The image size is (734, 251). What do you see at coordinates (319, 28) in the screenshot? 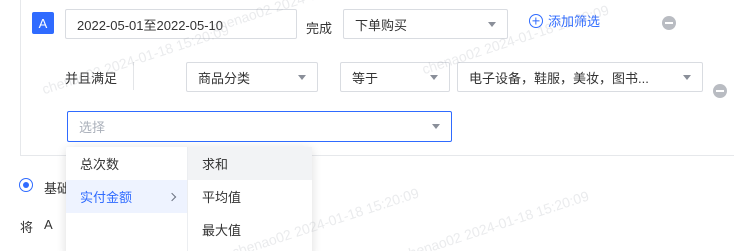
I see `done-label: 完成` at bounding box center [319, 28].